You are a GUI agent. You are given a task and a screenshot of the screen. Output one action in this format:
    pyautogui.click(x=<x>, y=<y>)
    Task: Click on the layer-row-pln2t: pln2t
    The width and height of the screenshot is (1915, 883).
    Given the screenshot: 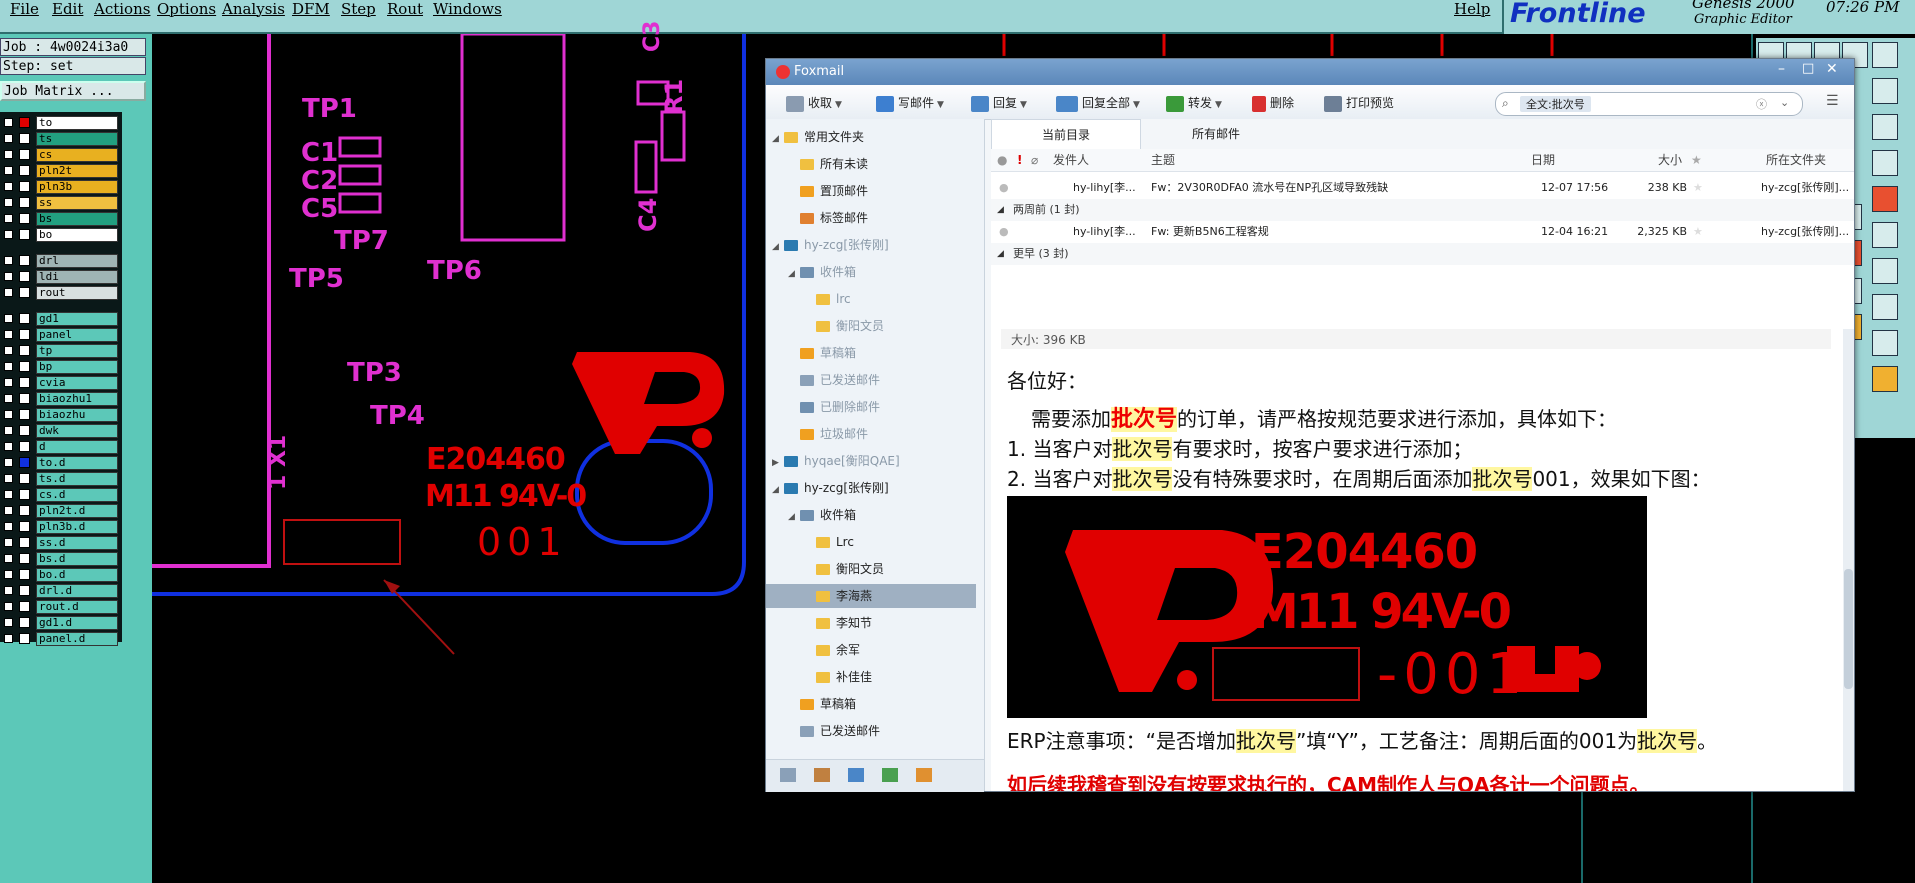 What is the action you would take?
    pyautogui.click(x=60, y=171)
    